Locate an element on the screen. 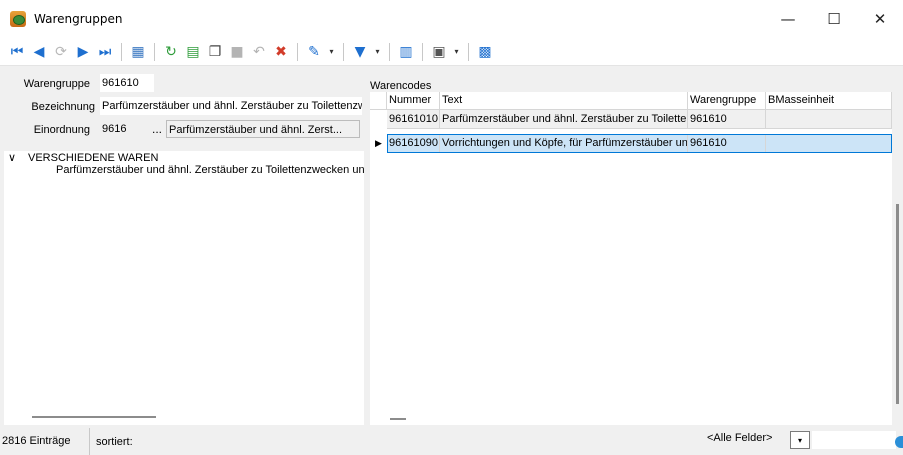 This screenshot has width=903, height=455. toolbar: ⏮ ◀ ⟳ ▶ ⏭ ▦ ↻ ▤ ❐ ■ ↶ ✖ ✎ ▾ ▼ ▾ ▥ ▣ ▾ ▩ is located at coordinates (451, 52).